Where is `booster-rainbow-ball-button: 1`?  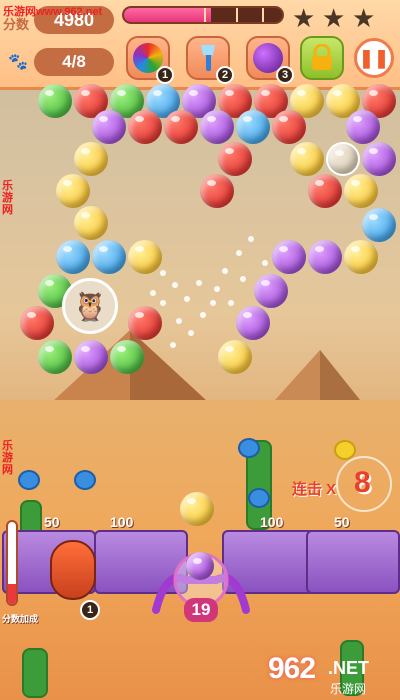
booster-rainbow-ball-button: 1 is located at coordinates (150, 60).